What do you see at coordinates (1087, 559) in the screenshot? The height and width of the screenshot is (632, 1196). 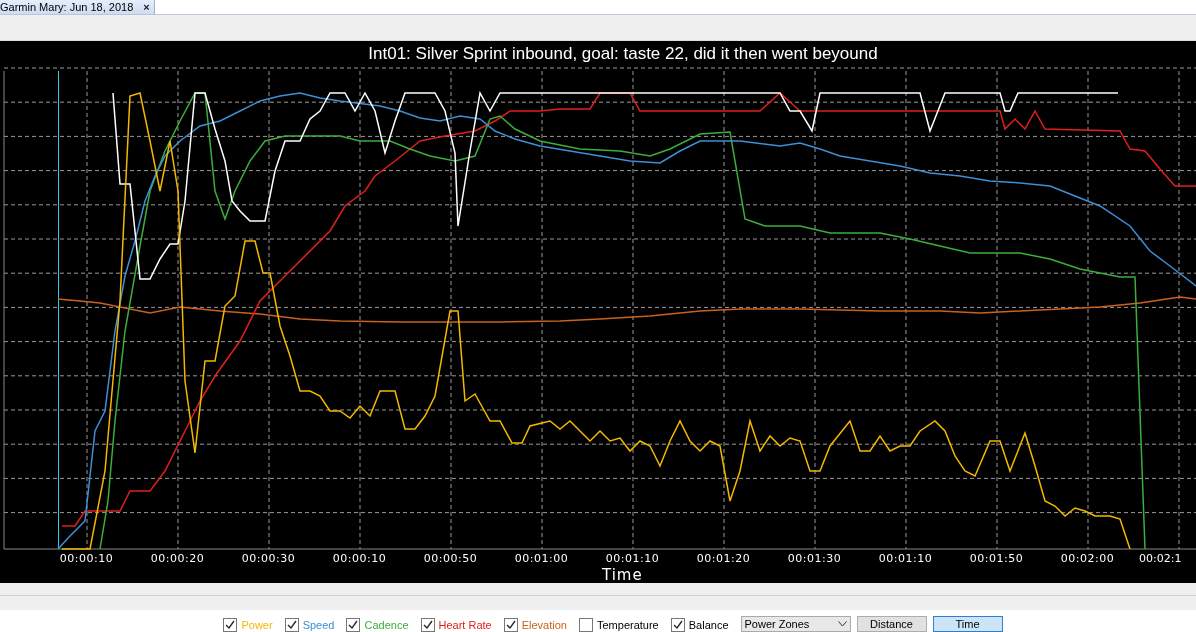 I see `axis-tick-label: 00:02:00` at bounding box center [1087, 559].